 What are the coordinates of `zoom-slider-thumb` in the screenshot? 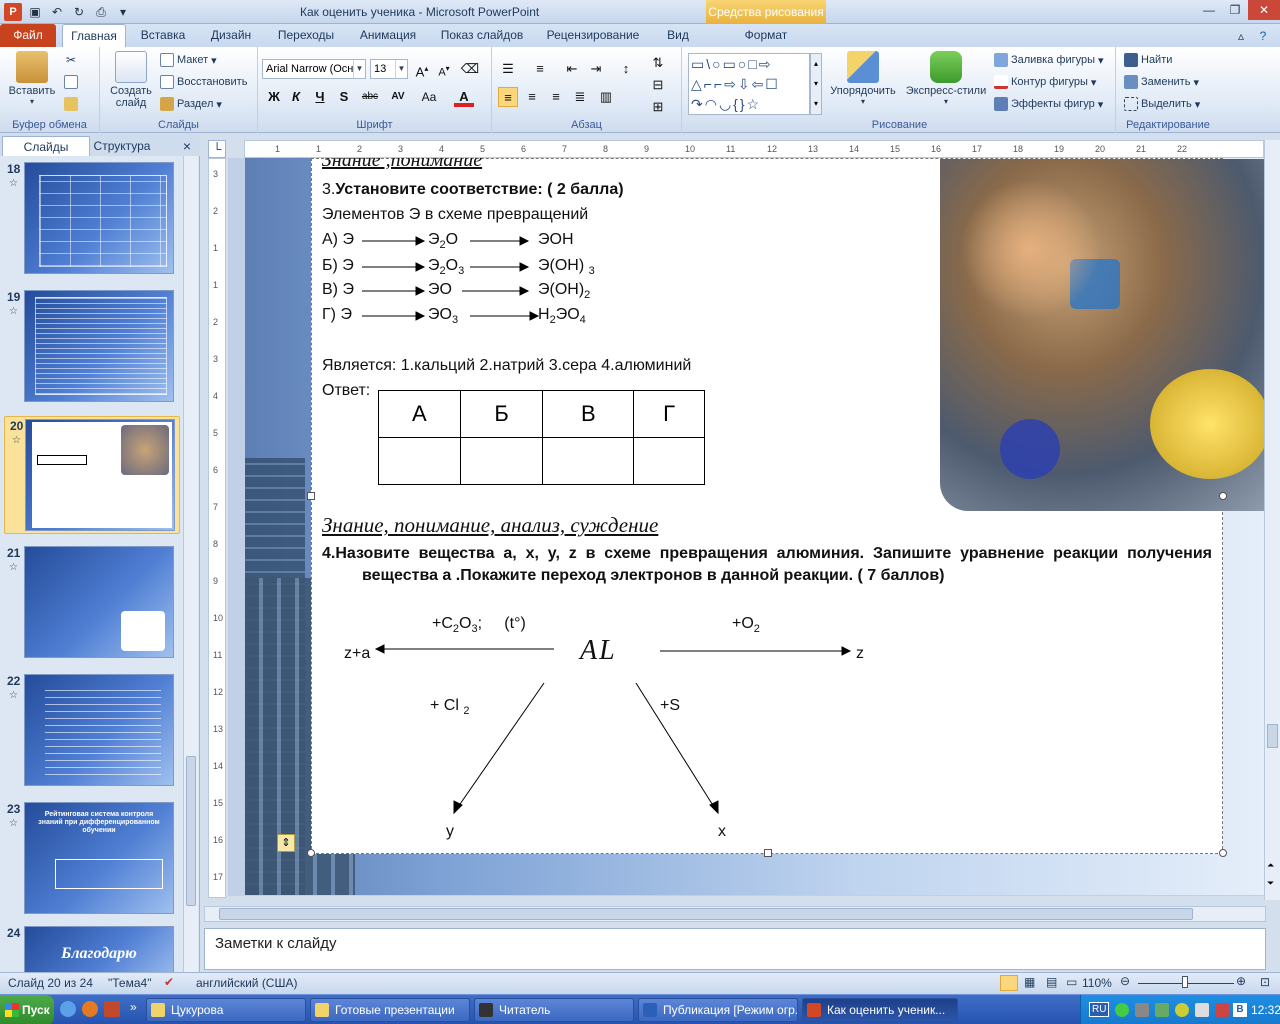 It's located at (1185, 982).